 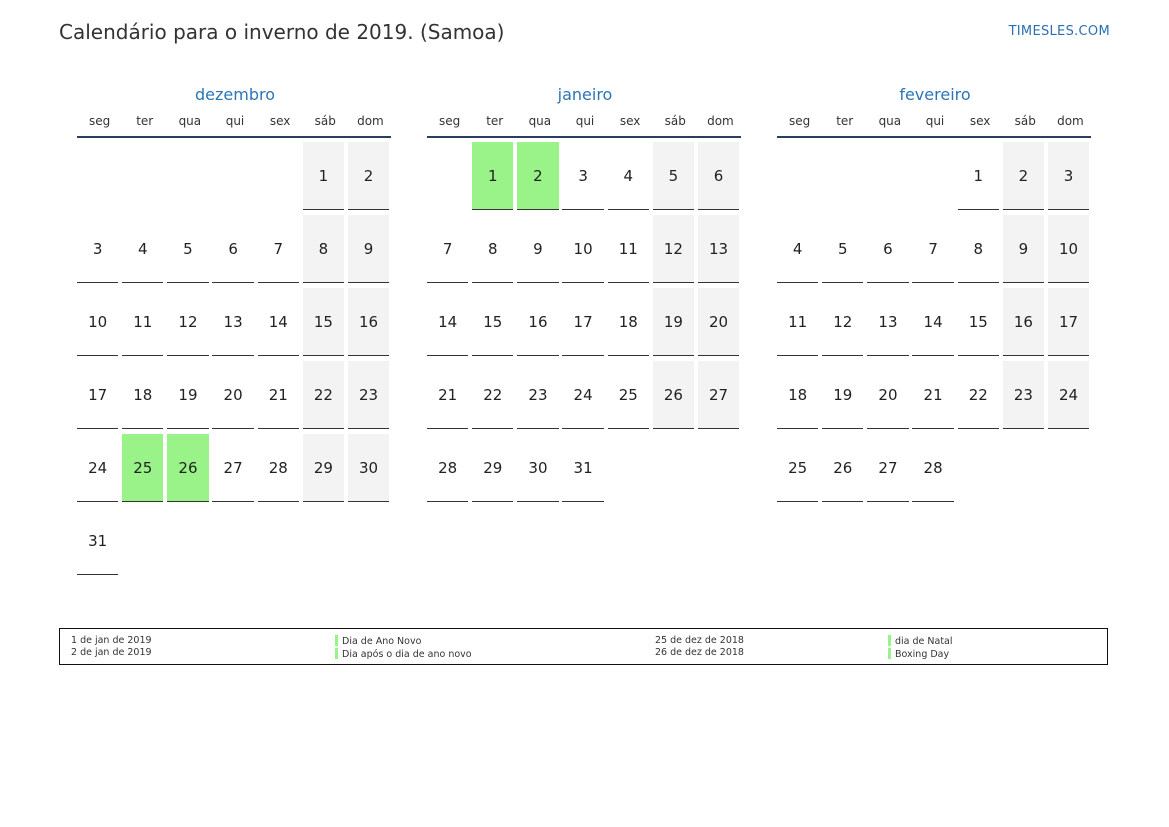 What do you see at coordinates (584, 137) in the screenshot?
I see `header-rule` at bounding box center [584, 137].